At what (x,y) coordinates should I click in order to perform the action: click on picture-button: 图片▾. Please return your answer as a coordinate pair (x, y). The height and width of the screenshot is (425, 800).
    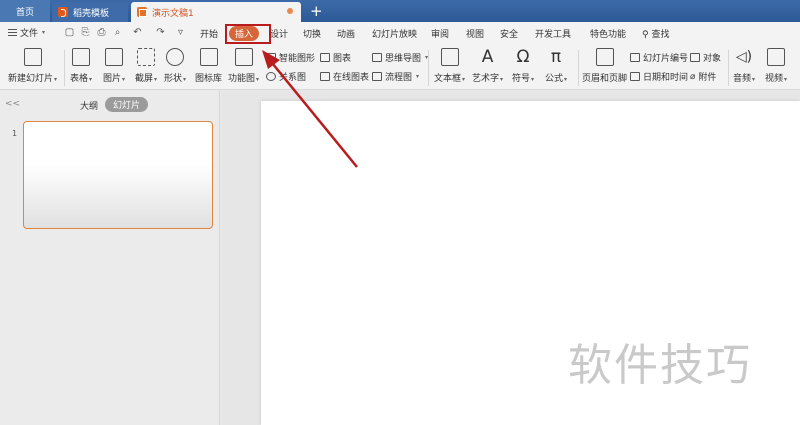
    Looking at the image, I should click on (114, 66).